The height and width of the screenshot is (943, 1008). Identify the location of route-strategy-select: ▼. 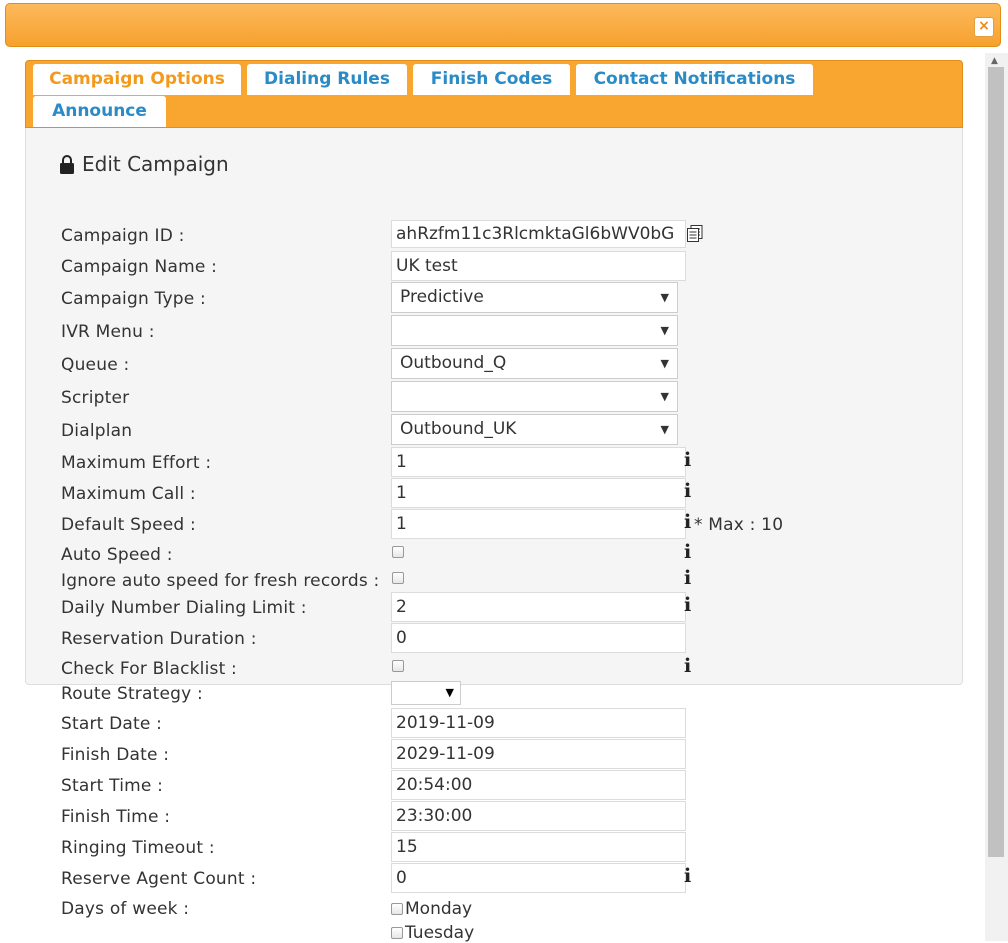
(426, 693).